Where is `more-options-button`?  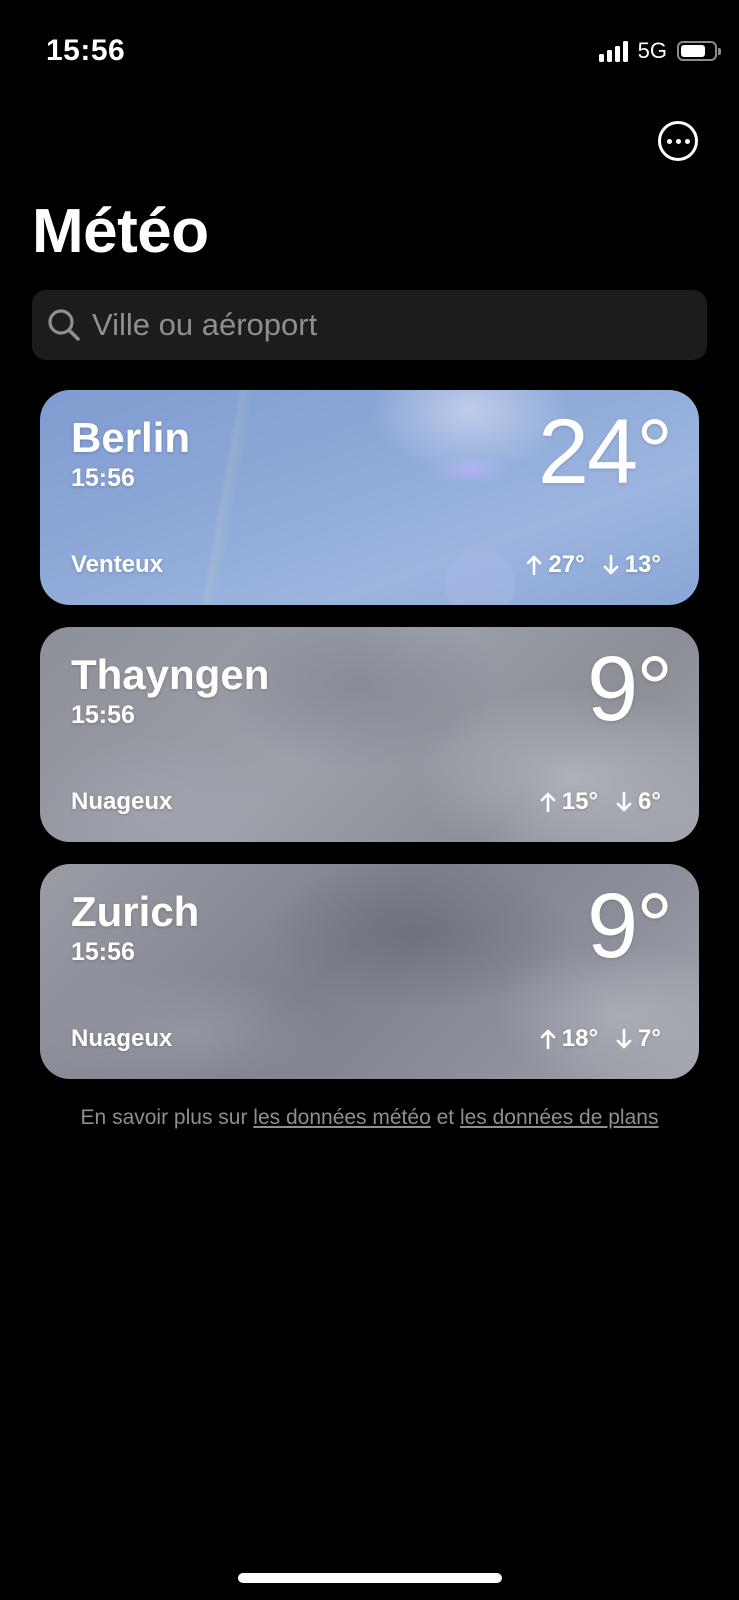
more-options-button is located at coordinates (678, 141).